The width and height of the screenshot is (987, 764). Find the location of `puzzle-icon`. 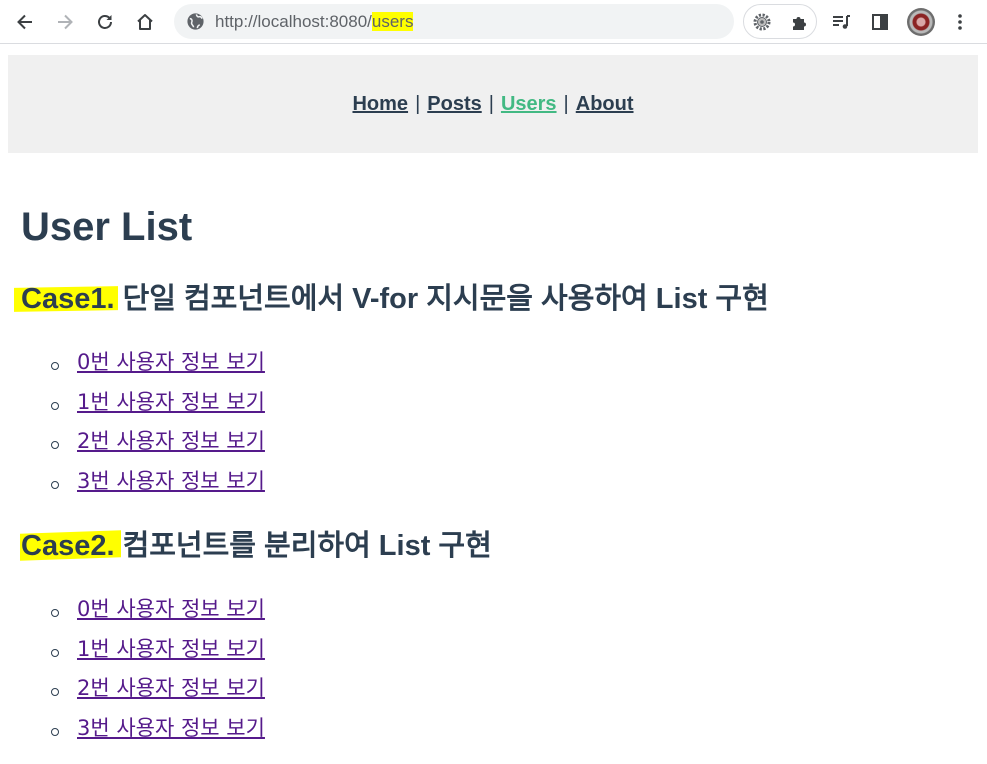

puzzle-icon is located at coordinates (799, 23).